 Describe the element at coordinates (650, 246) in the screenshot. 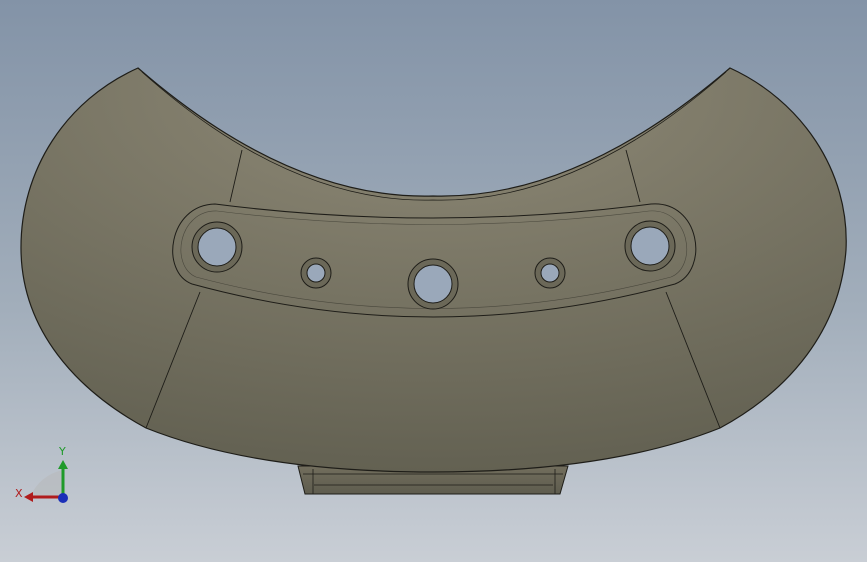

I see `hole-large-right` at that location.